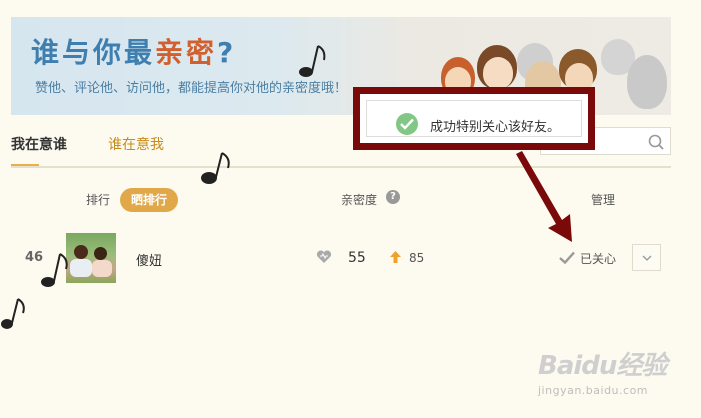 Image resolution: width=701 pixels, height=418 pixels. I want to click on baidu-watermark: Baidu经验 jingyan.baidu.com, so click(602, 371).